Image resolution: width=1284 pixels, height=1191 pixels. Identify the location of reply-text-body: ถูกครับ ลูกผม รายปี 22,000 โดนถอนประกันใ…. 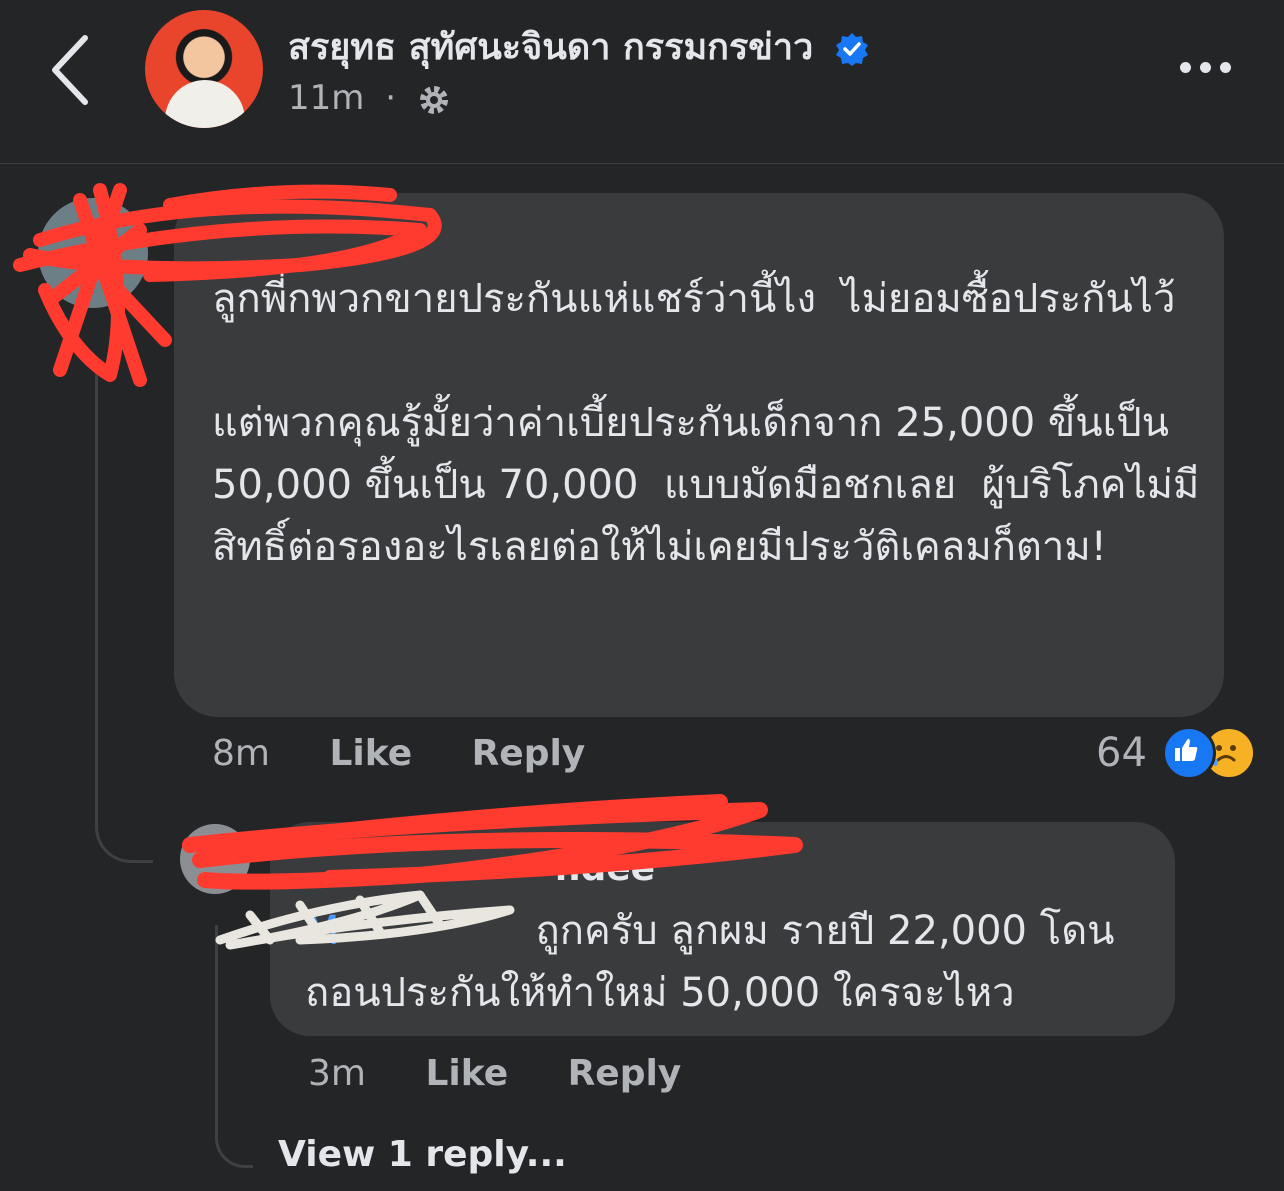
(710, 962).